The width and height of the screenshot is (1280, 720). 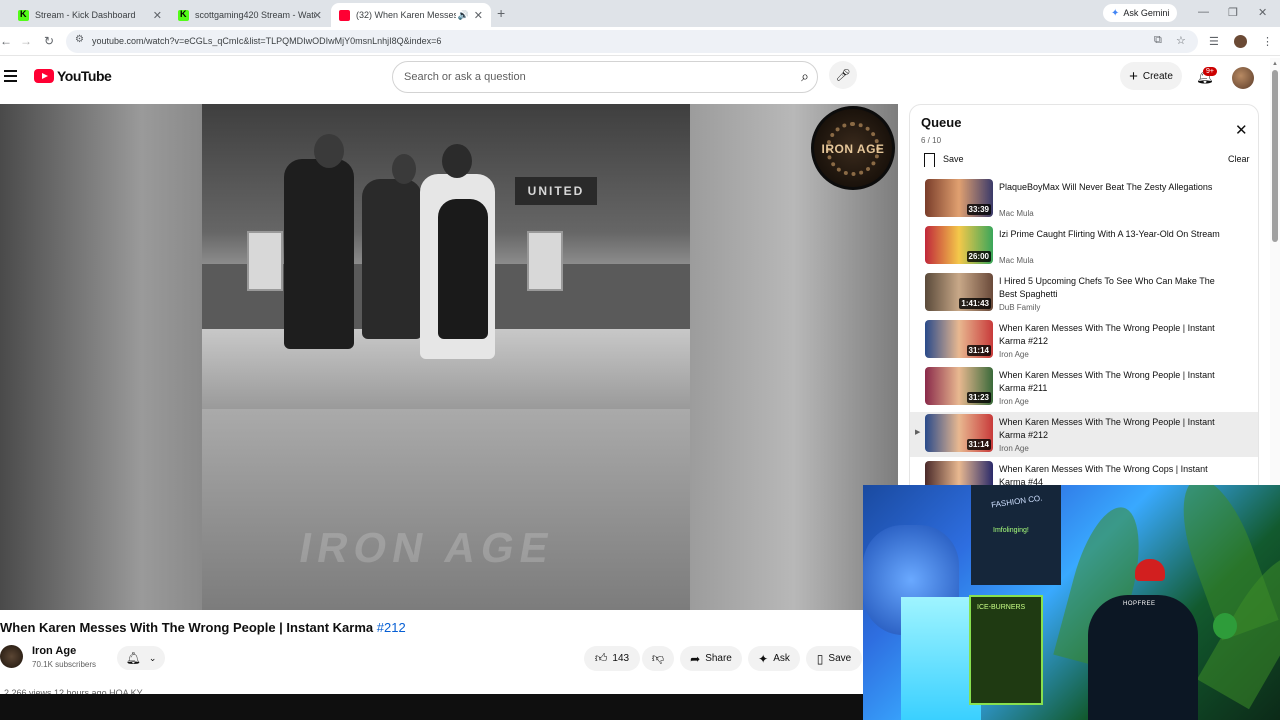 I want to click on audio-playing-icon: 🔊, so click(x=463, y=15).